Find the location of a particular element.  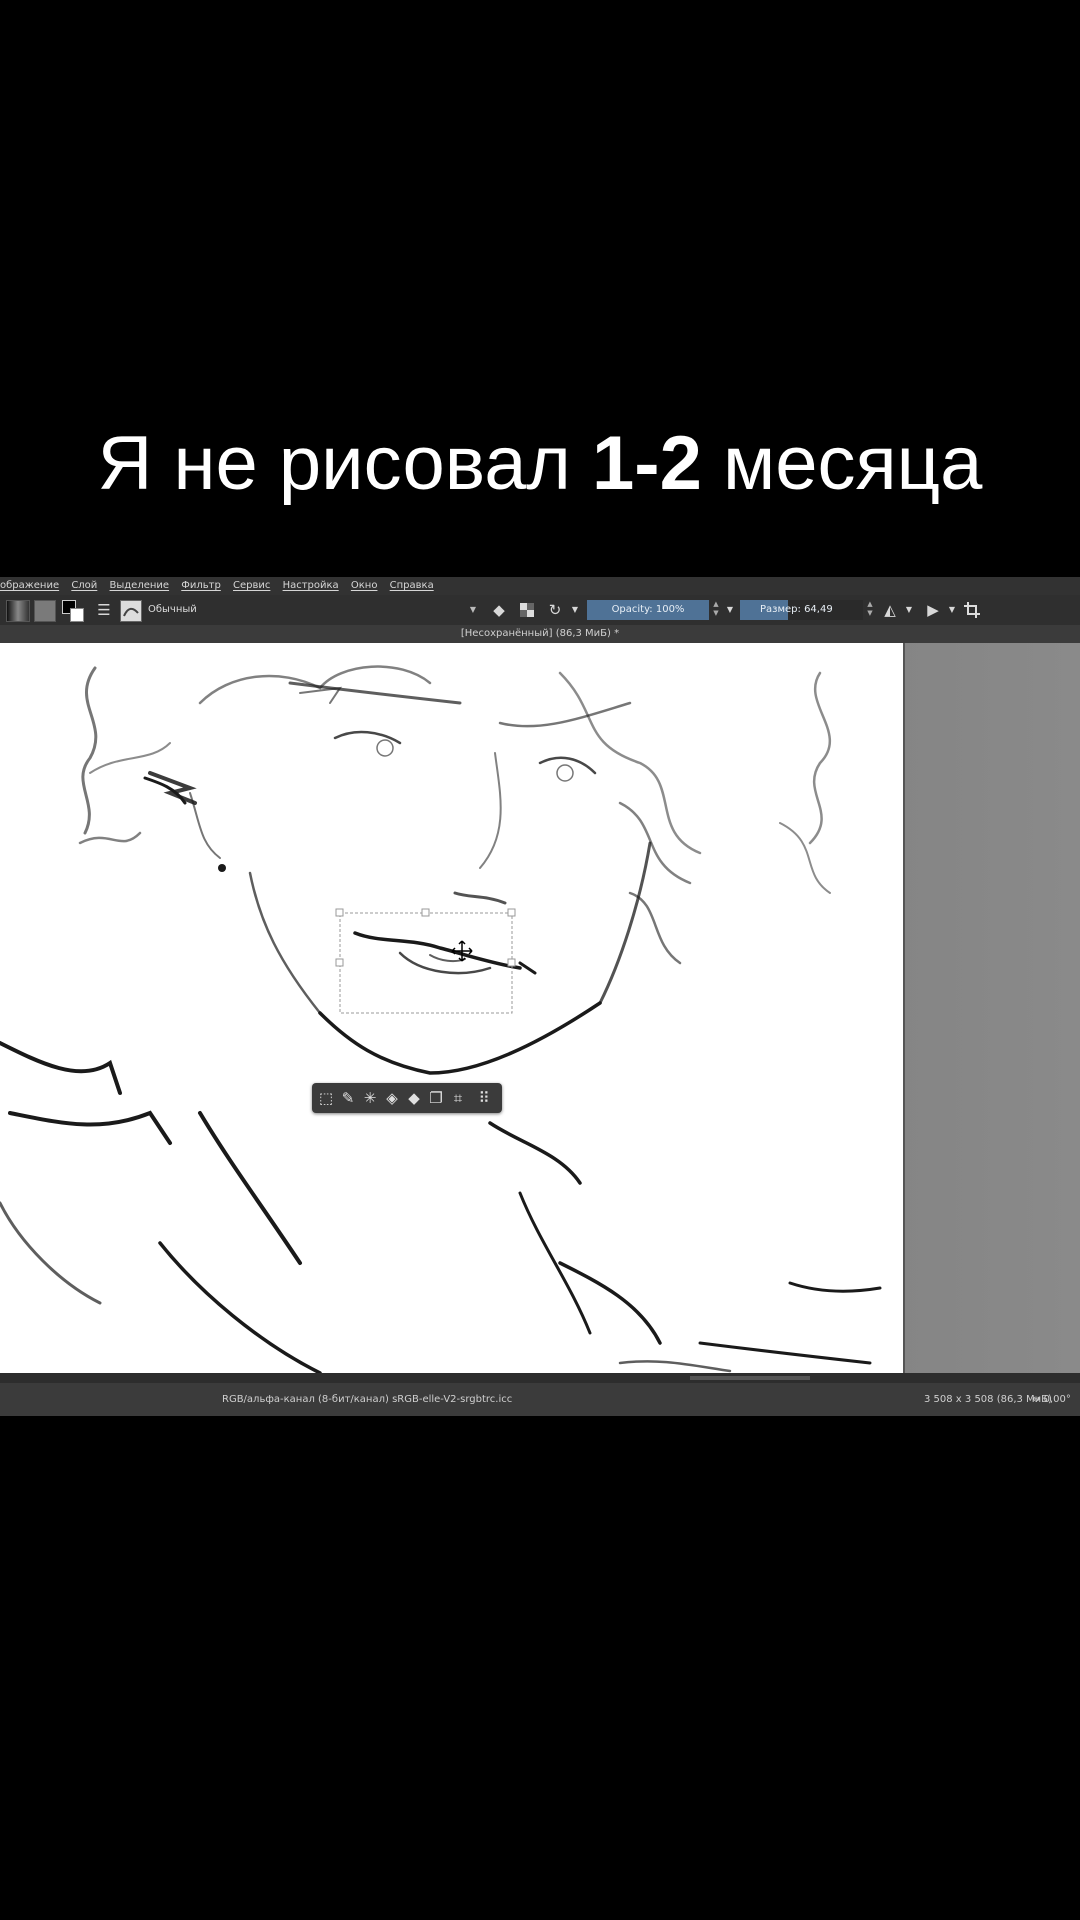

menu-image: ображение is located at coordinates (29, 585).